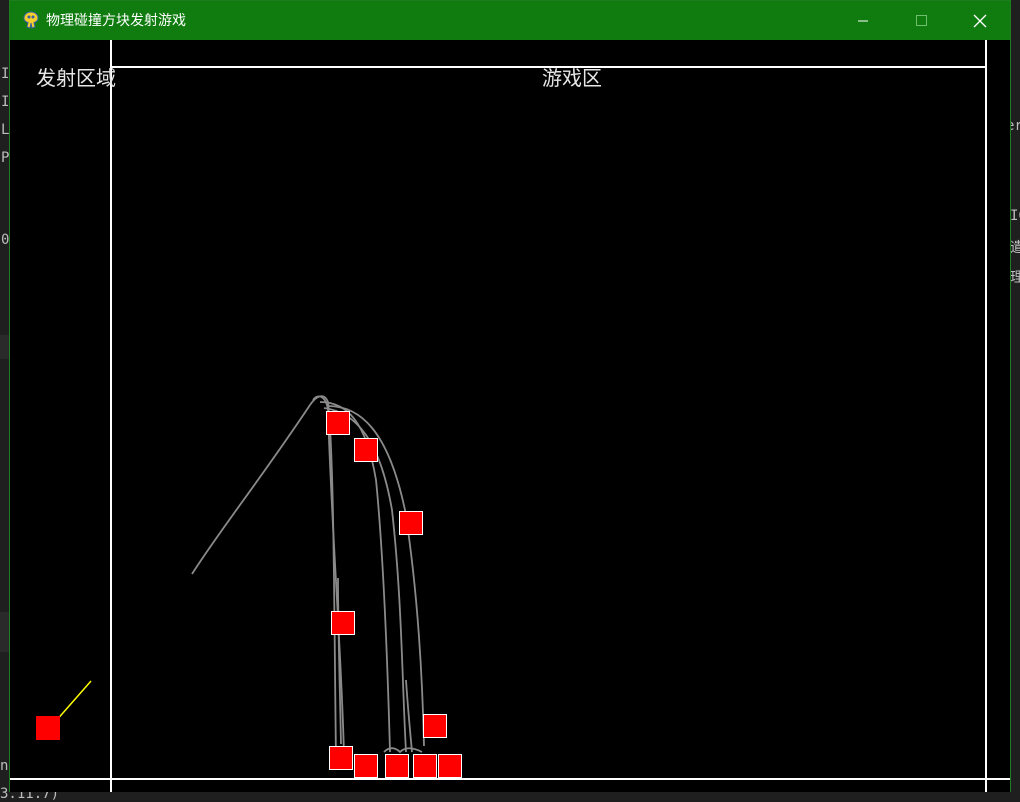  Describe the element at coordinates (76, 78) in the screenshot. I see `launch-zone-label: 发射区域` at that location.